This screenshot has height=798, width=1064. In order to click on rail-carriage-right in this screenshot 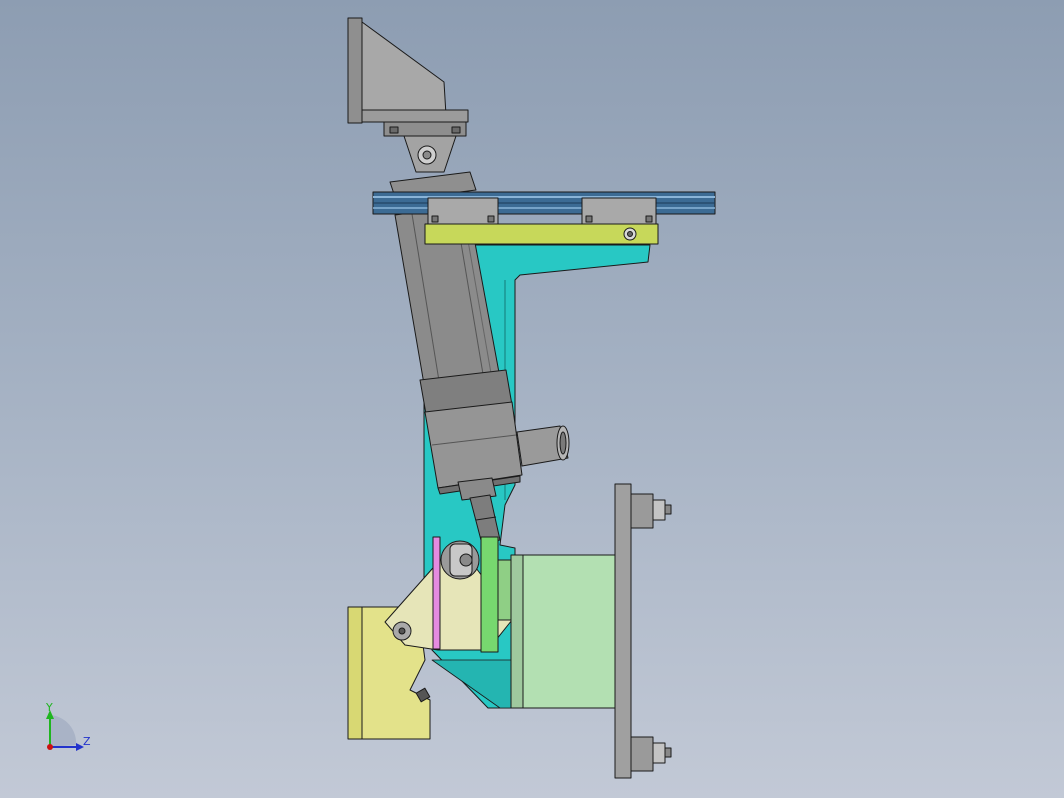, I will do `click(619, 211)`.